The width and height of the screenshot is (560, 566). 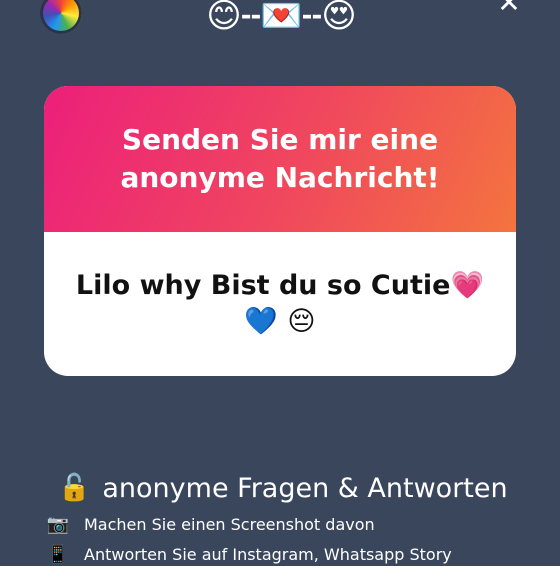 I want to click on close-icon: ✕, so click(x=509, y=8).